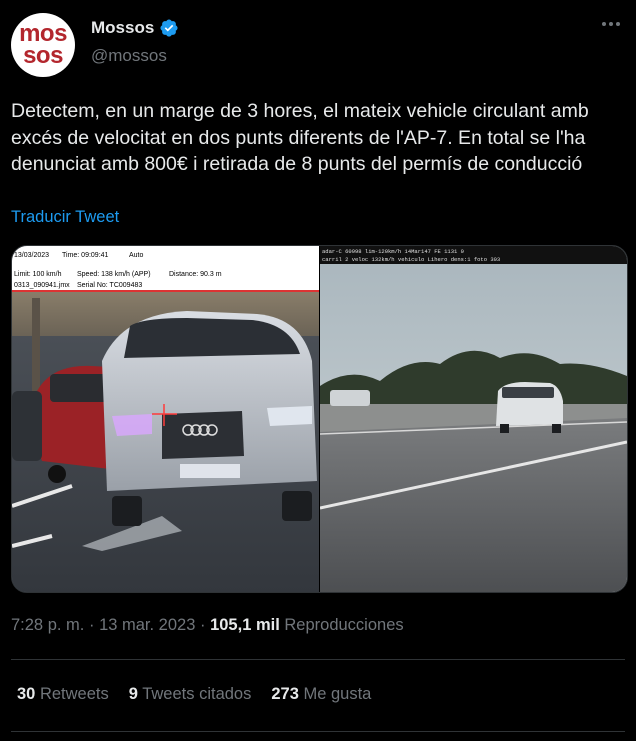  What do you see at coordinates (26, 694) in the screenshot?
I see `retweets-count: 30` at bounding box center [26, 694].